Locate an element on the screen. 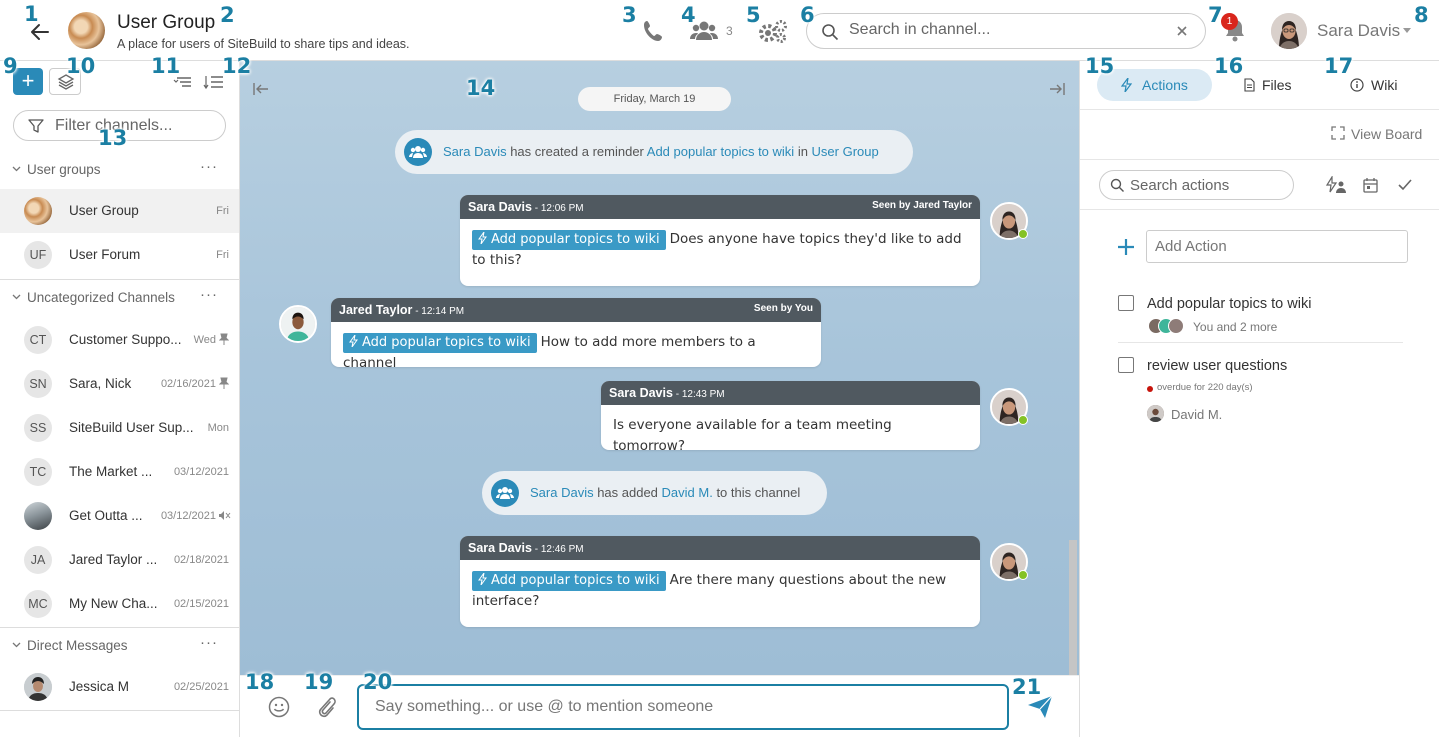 The image size is (1439, 737). section-user-groups: User groups ··· is located at coordinates (119, 170).